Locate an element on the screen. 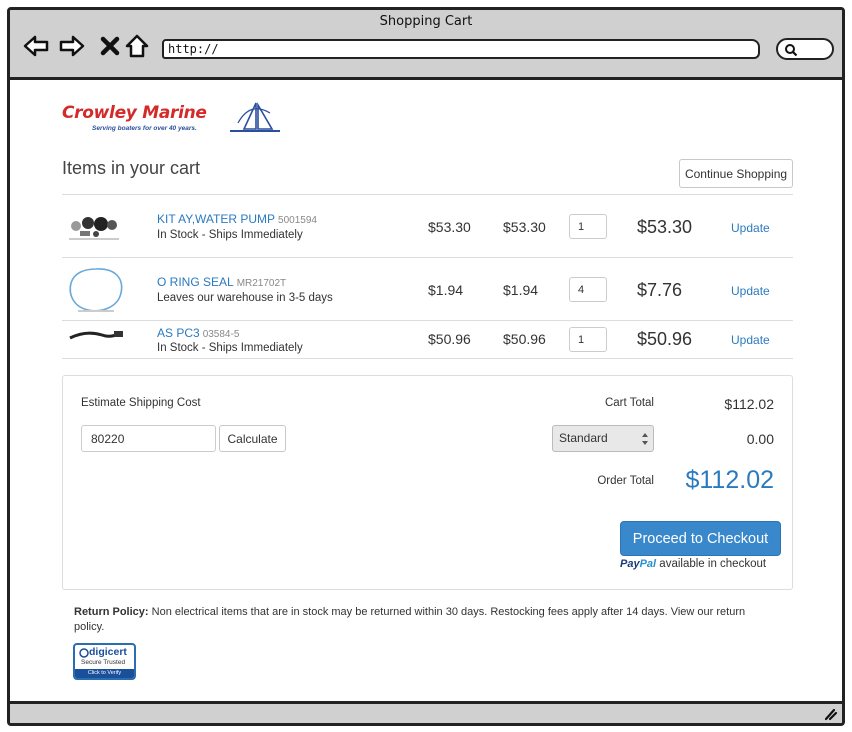 This screenshot has width=852, height=732. resize-grip-icon is located at coordinates (830, 714).